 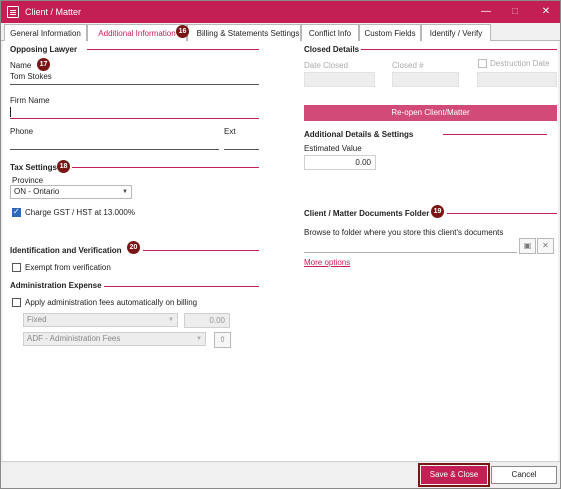 I want to click on fee-code-value: ADF - Administration Fees, so click(x=74, y=338).